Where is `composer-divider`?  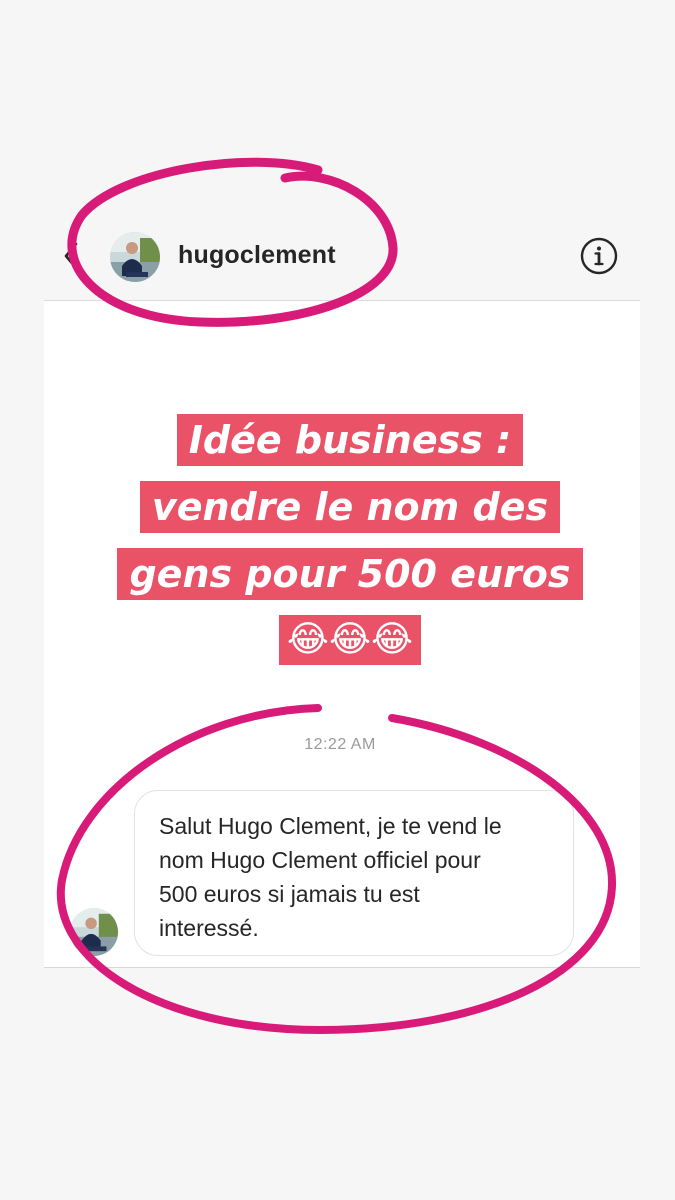 composer-divider is located at coordinates (342, 967).